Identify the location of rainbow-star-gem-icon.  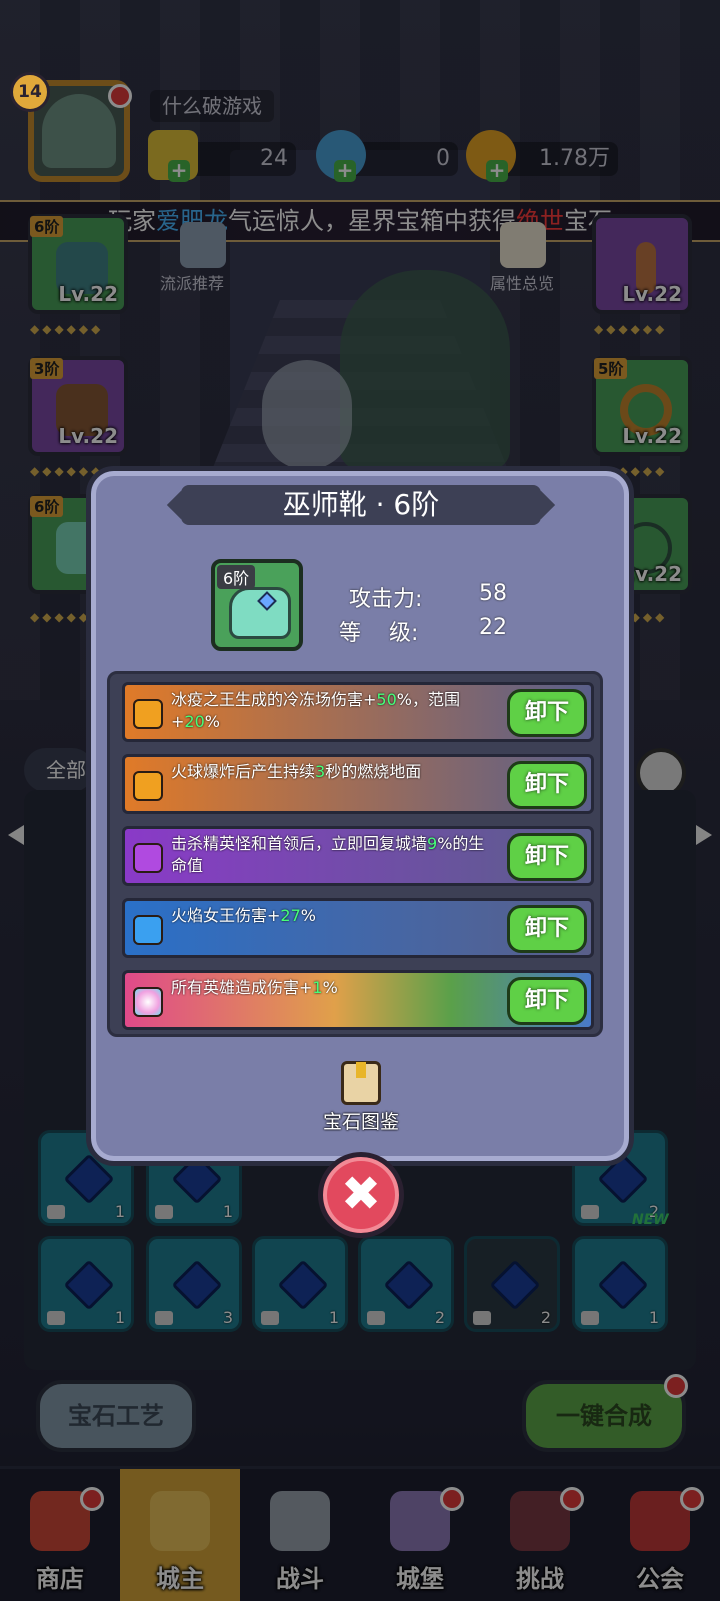
(148, 1002).